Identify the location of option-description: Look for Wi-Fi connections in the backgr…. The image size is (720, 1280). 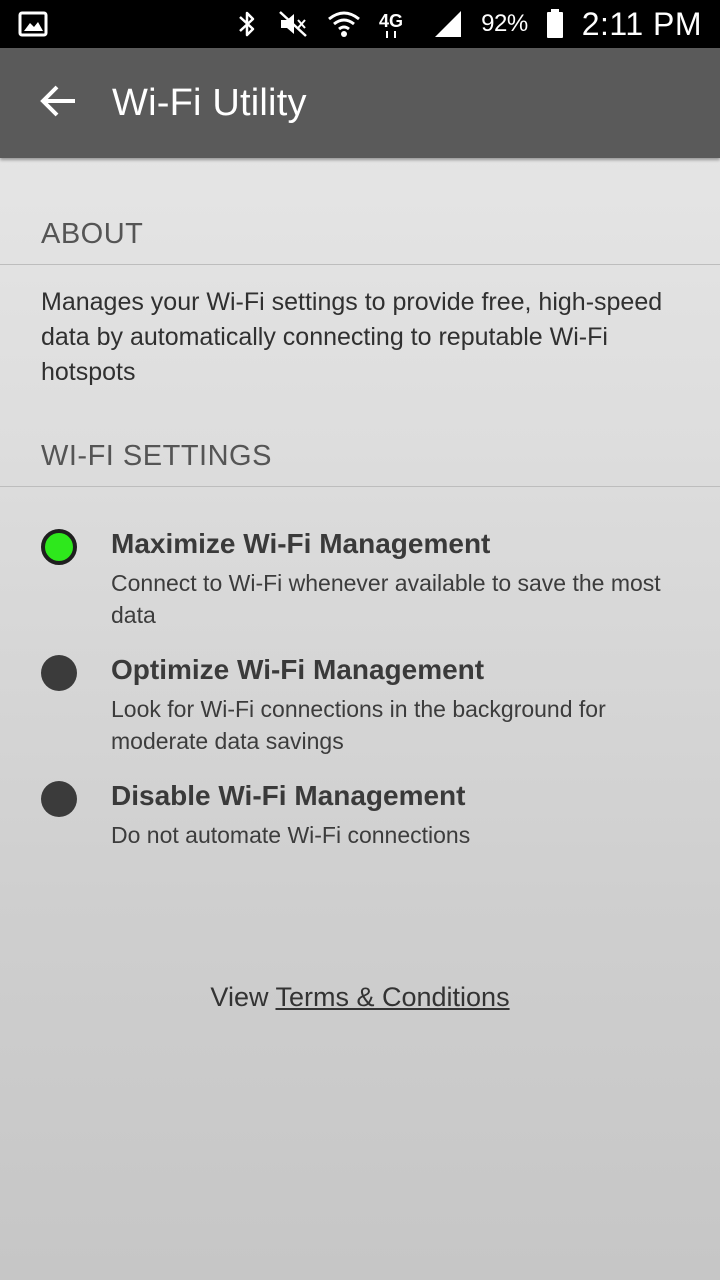
(358, 725).